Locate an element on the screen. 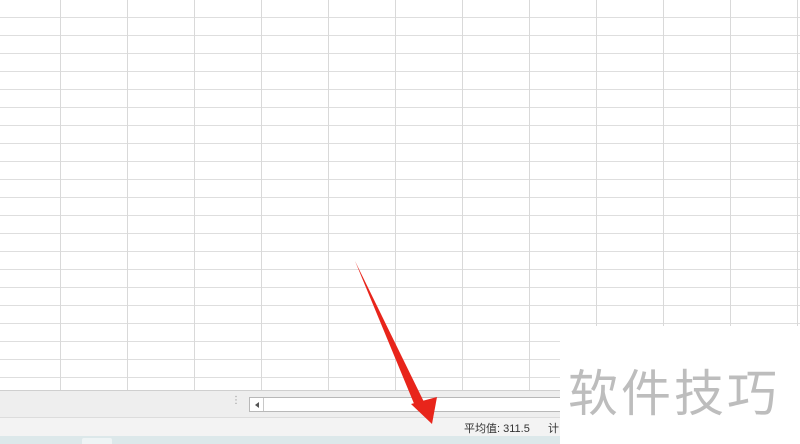  scroll-thumb is located at coordinates (346, 404).